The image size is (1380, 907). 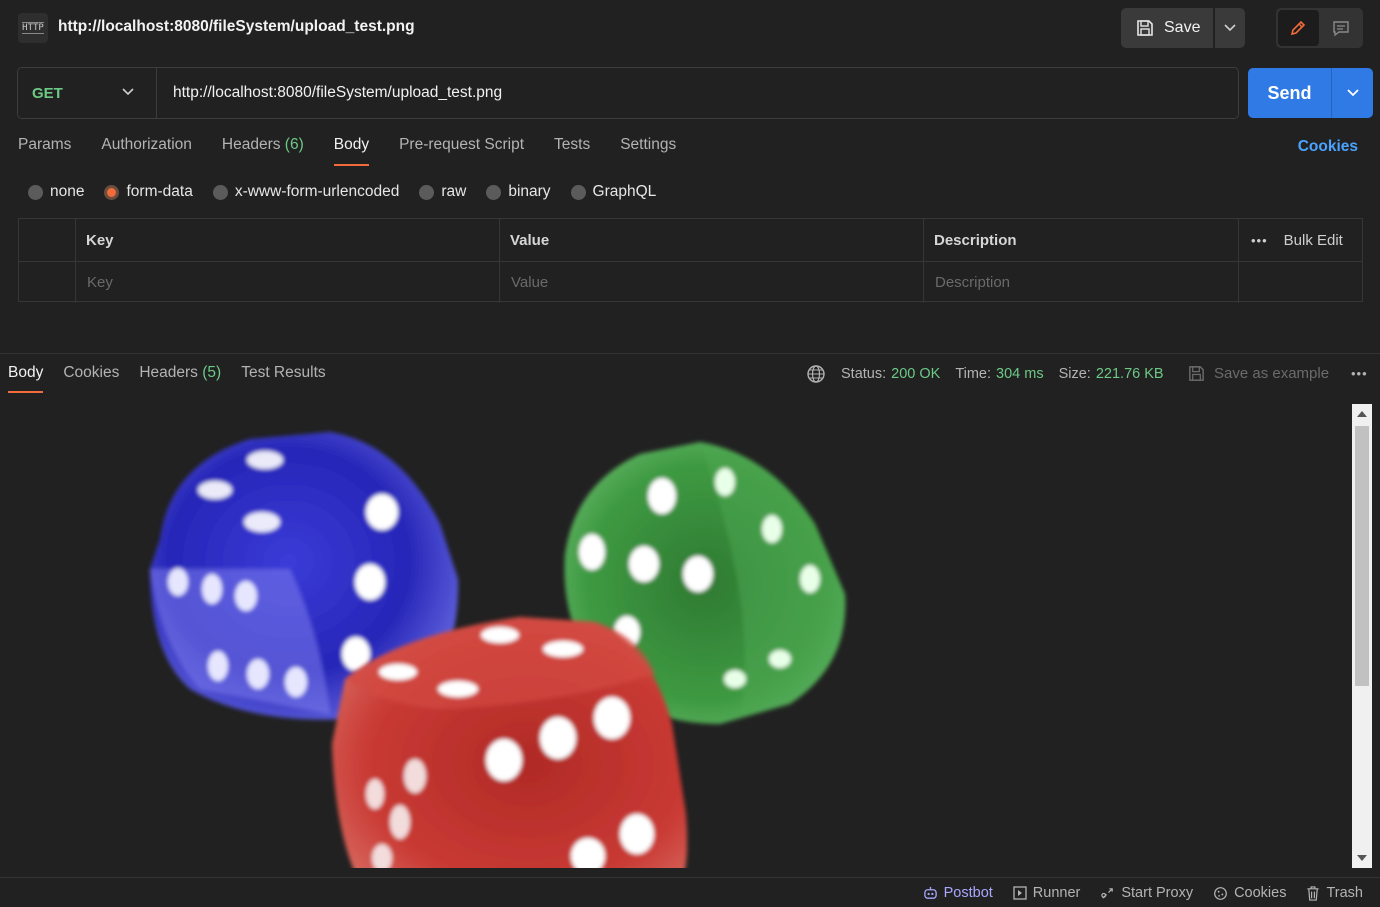 What do you see at coordinates (1362, 556) in the screenshot?
I see `scroll-thumb` at bounding box center [1362, 556].